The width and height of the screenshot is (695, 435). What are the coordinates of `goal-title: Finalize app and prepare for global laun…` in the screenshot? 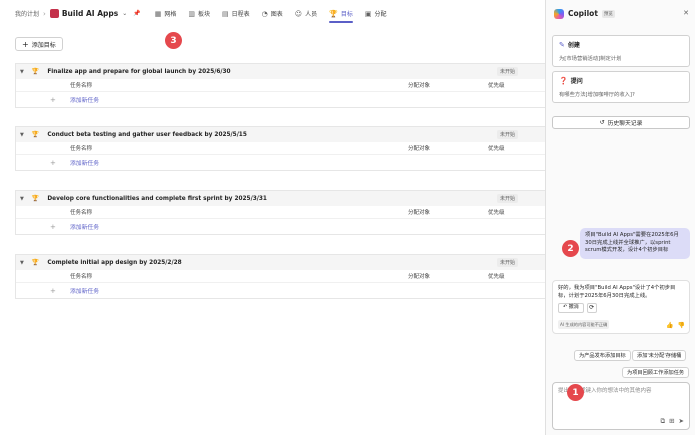 It's located at (138, 72).